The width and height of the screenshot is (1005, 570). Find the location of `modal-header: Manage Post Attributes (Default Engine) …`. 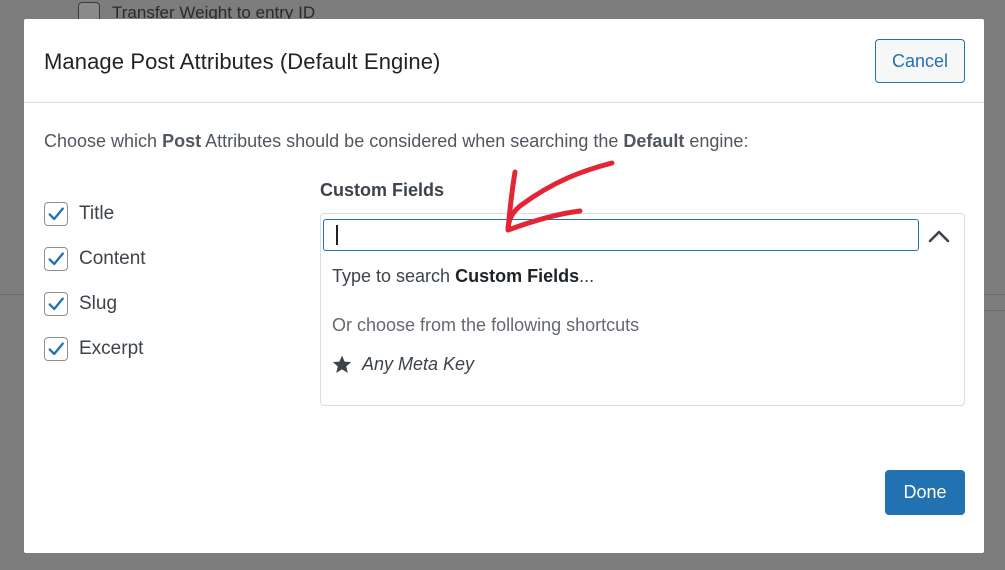

modal-header: Manage Post Attributes (Default Engine) … is located at coordinates (504, 61).